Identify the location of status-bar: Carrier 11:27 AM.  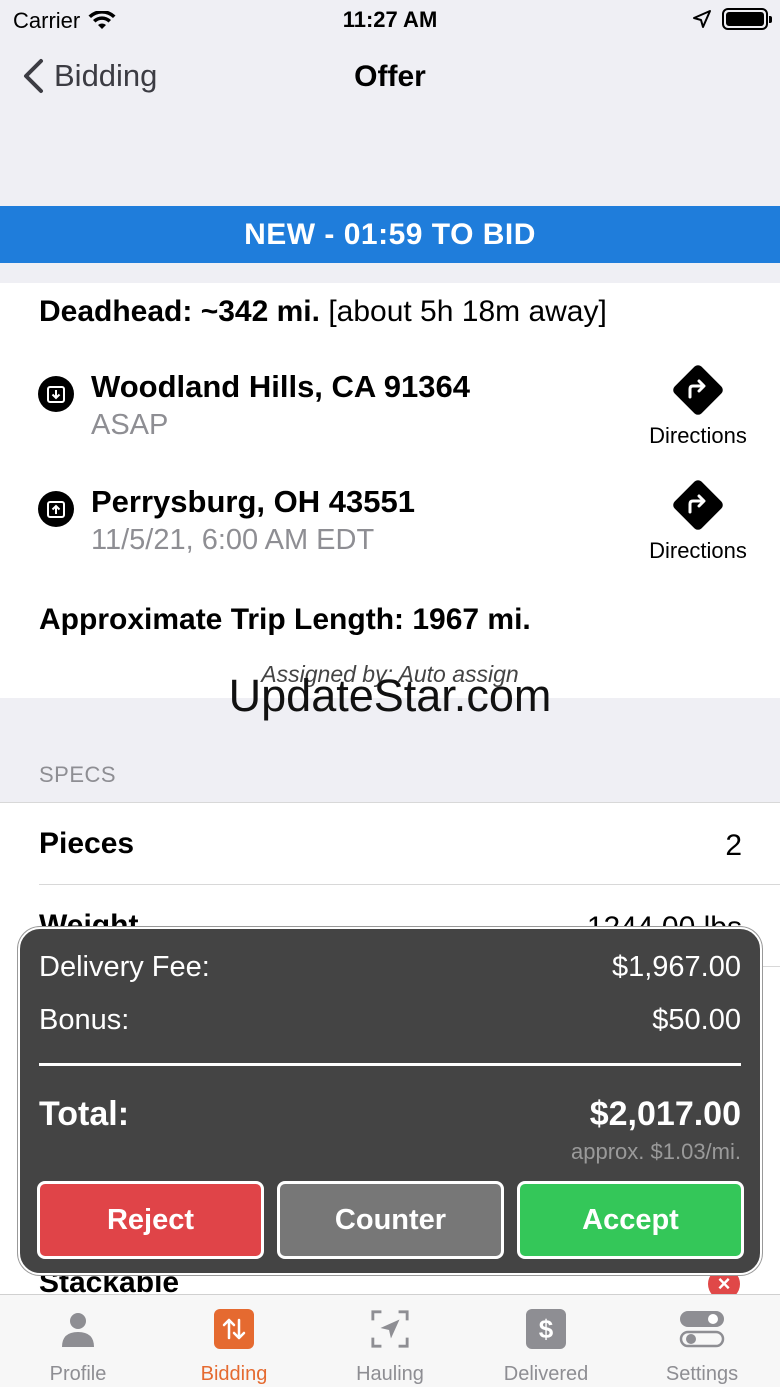
(390, 21).